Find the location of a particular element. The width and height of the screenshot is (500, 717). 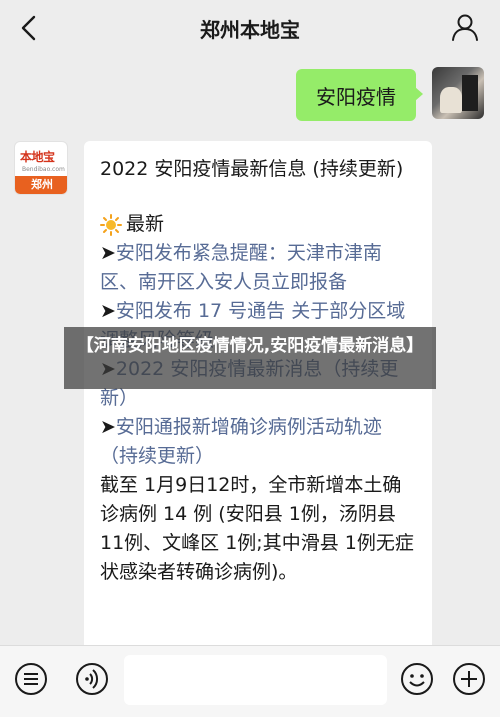

bendibao-logo: 本地宝 is located at coordinates (37, 157).